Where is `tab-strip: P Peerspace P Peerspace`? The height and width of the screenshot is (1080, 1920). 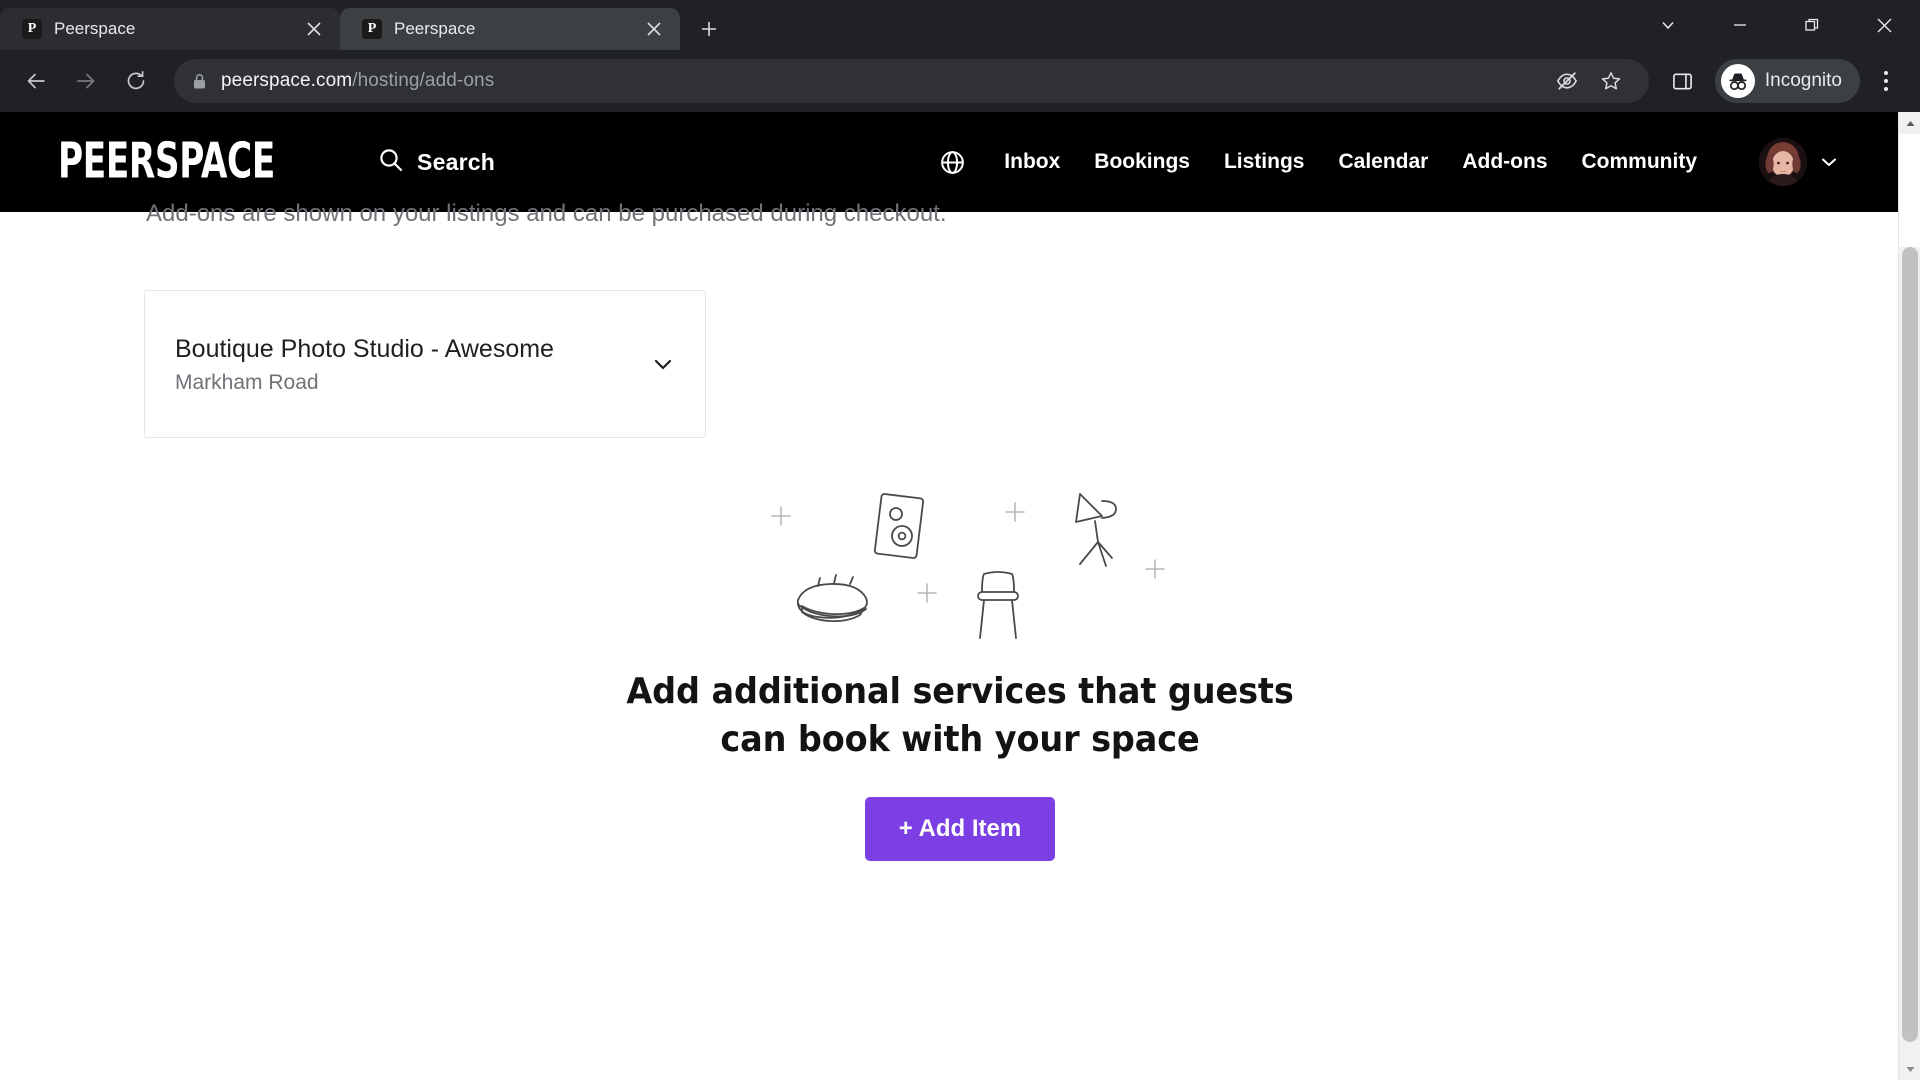 tab-strip: P Peerspace P Peerspace is located at coordinates (960, 25).